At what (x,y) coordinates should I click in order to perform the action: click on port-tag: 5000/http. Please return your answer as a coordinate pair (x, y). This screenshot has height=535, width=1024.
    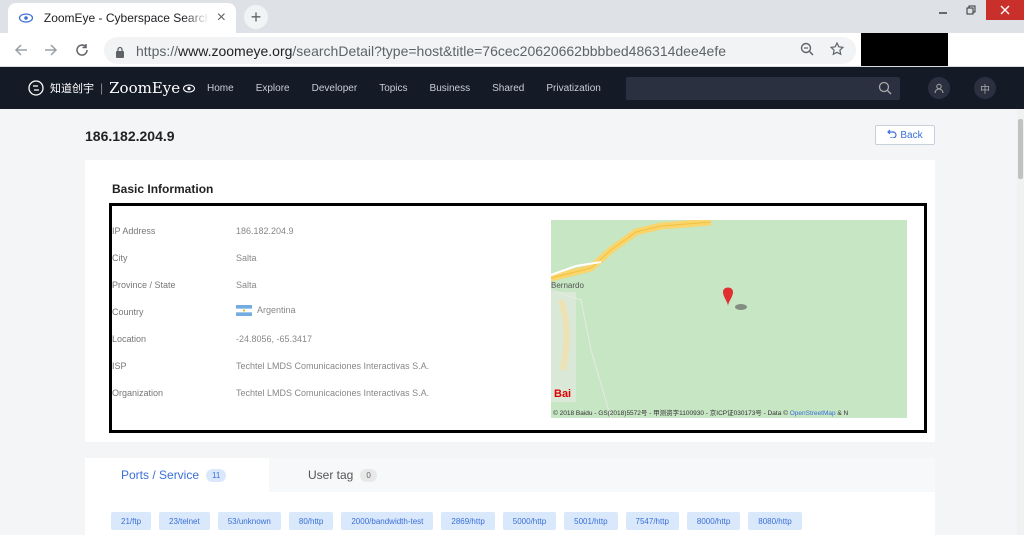
    Looking at the image, I should click on (529, 521).